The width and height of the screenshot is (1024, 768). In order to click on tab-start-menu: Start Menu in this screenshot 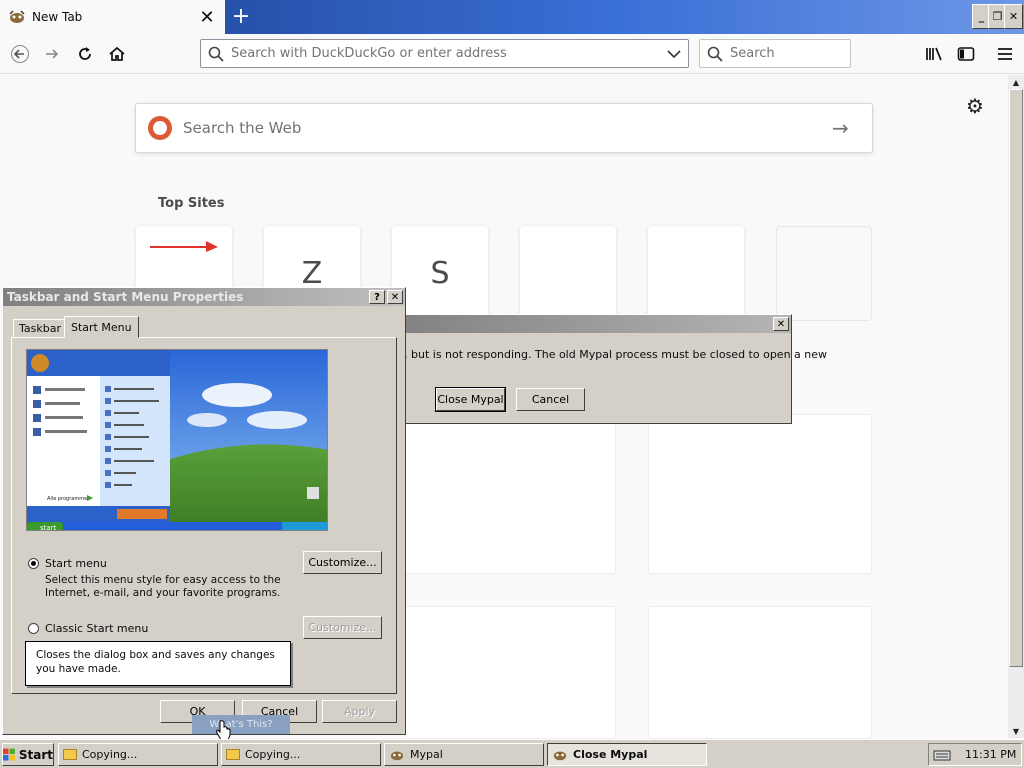, I will do `click(101, 327)`.